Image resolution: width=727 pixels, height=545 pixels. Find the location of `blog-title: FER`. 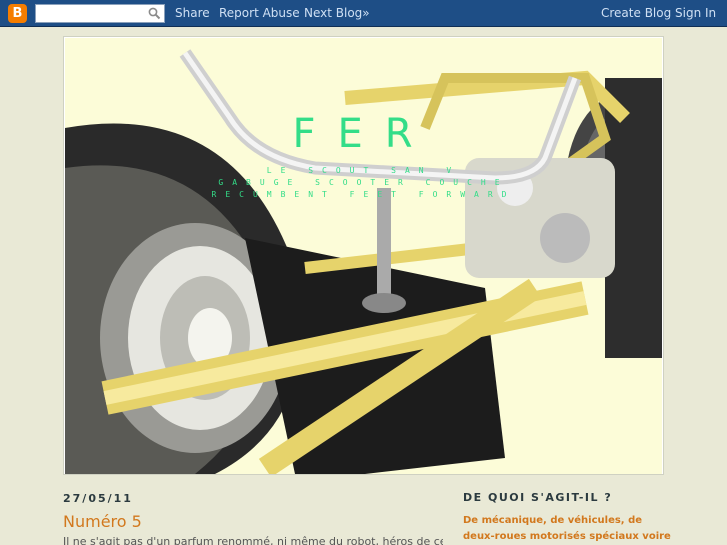

blog-title: FER is located at coordinates (363, 134).